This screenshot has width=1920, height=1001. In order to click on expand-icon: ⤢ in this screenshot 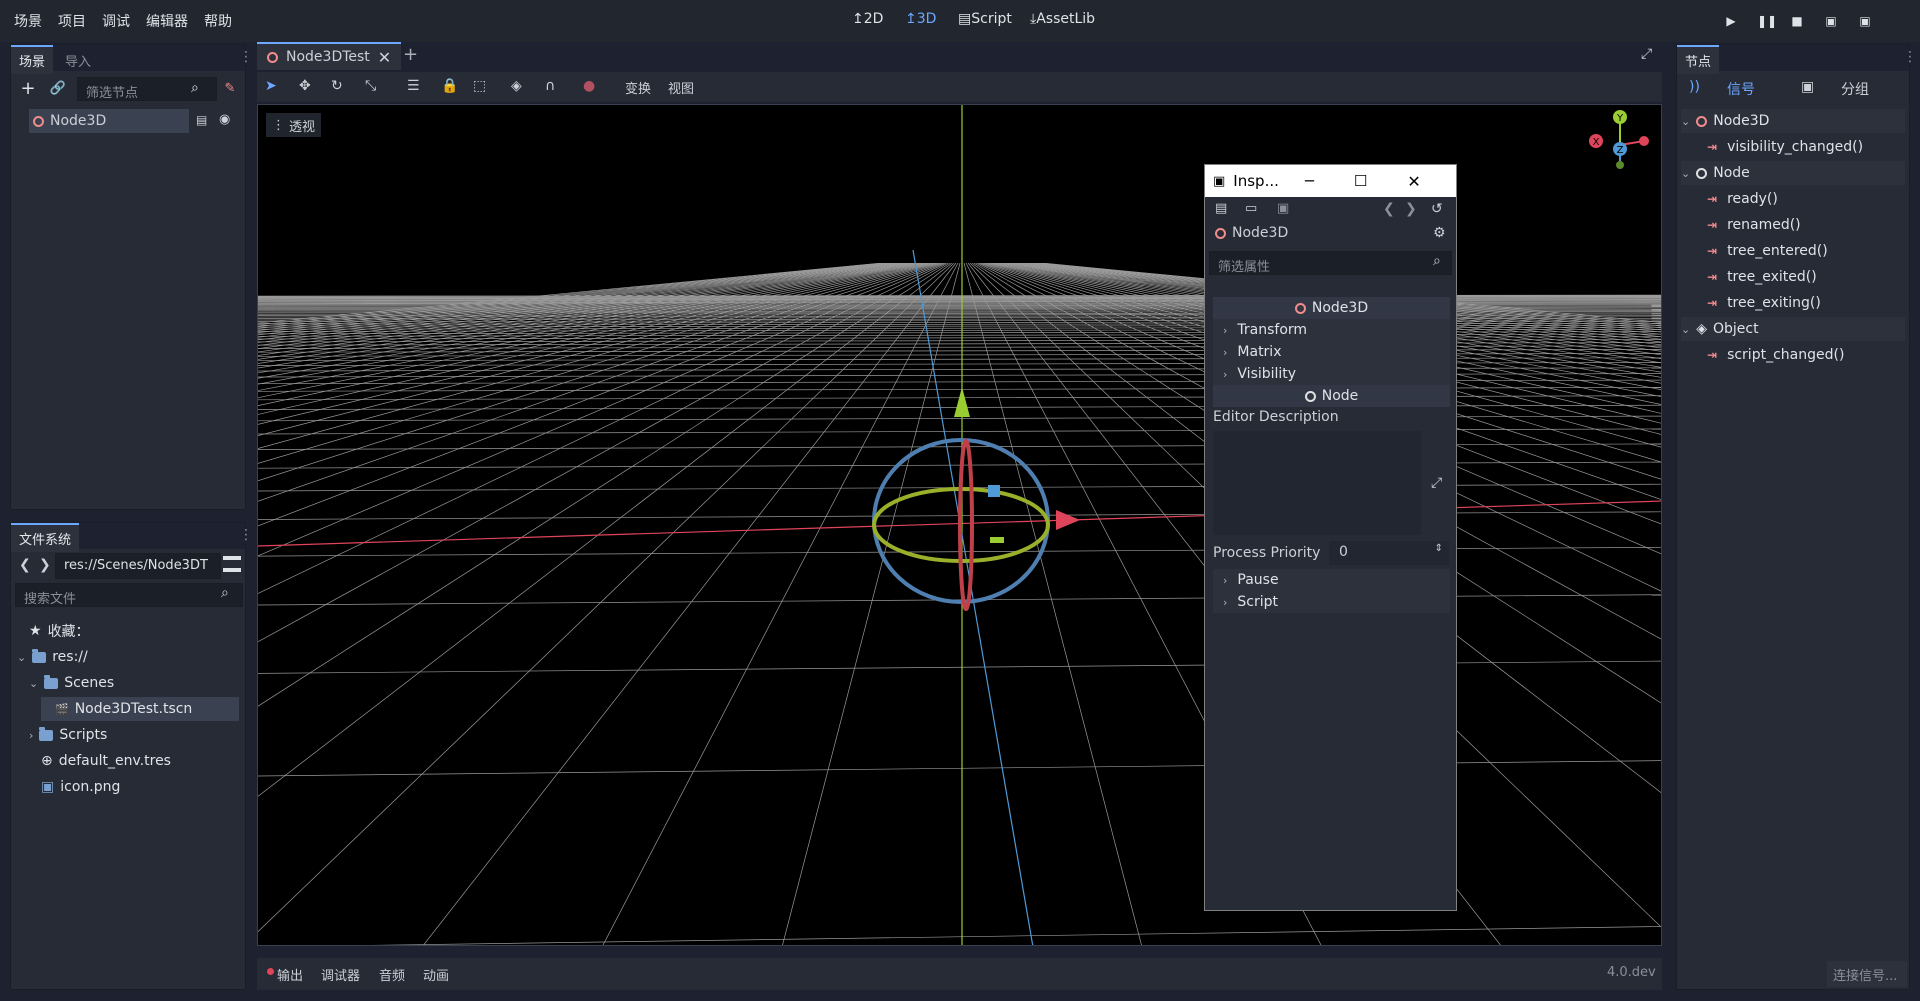, I will do `click(1436, 483)`.